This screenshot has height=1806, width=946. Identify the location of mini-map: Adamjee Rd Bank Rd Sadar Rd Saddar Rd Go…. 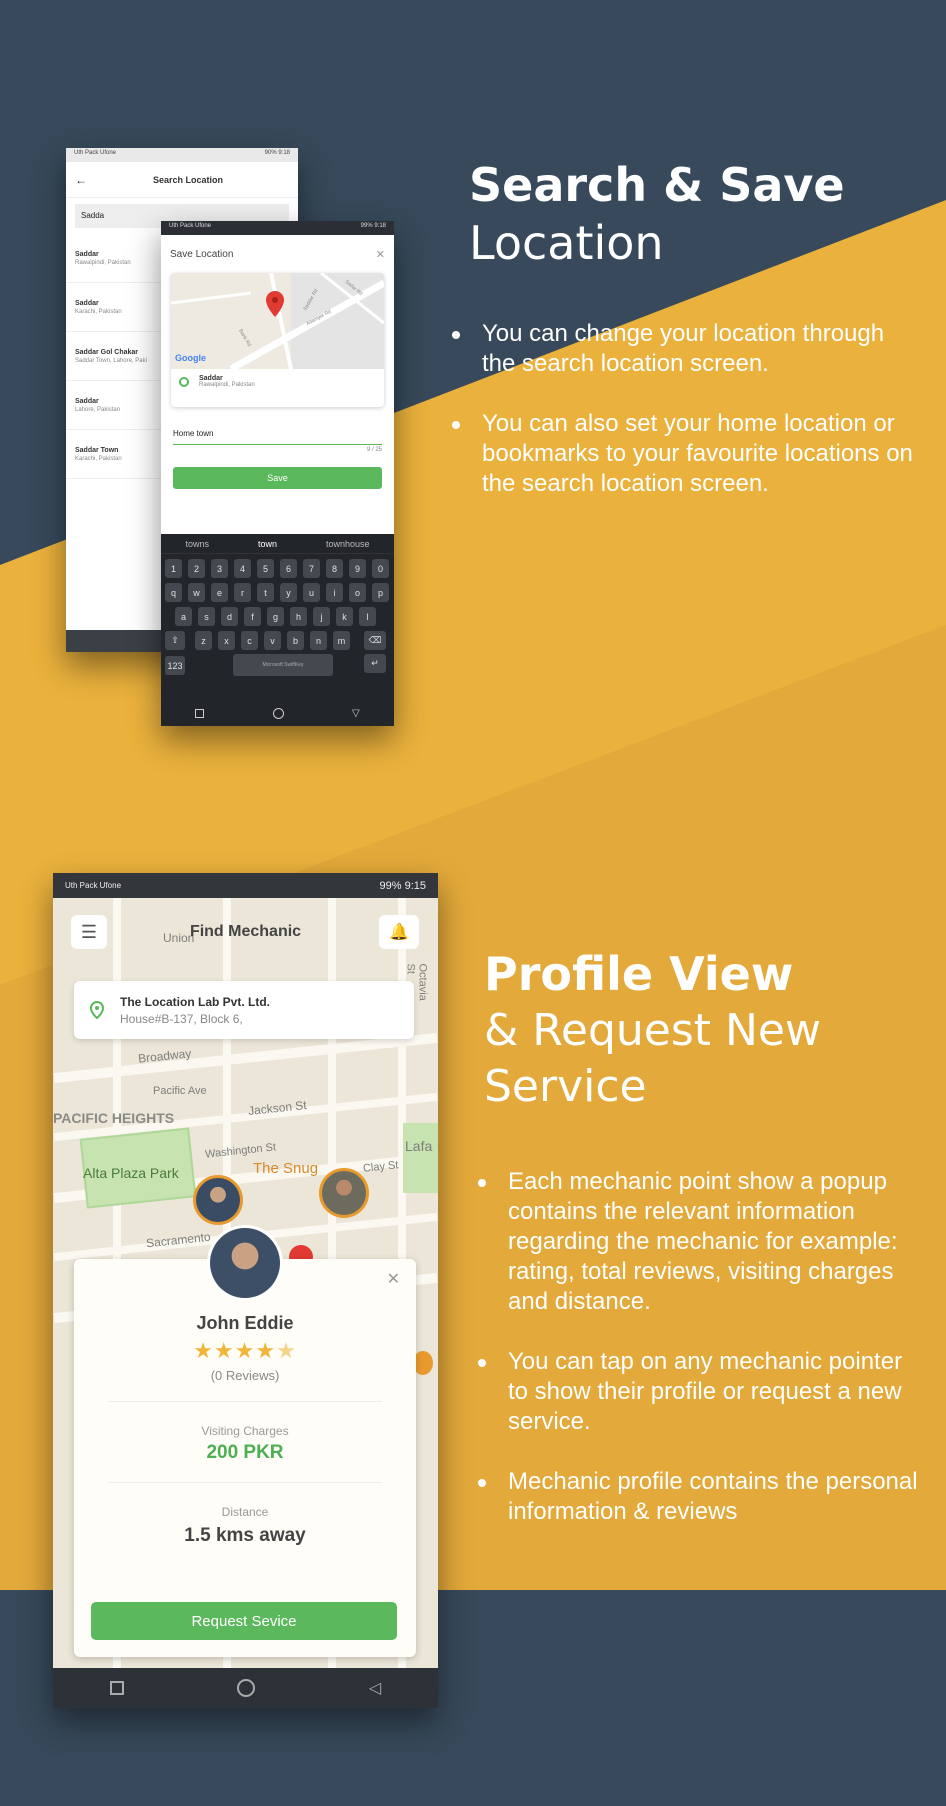
(277, 321).